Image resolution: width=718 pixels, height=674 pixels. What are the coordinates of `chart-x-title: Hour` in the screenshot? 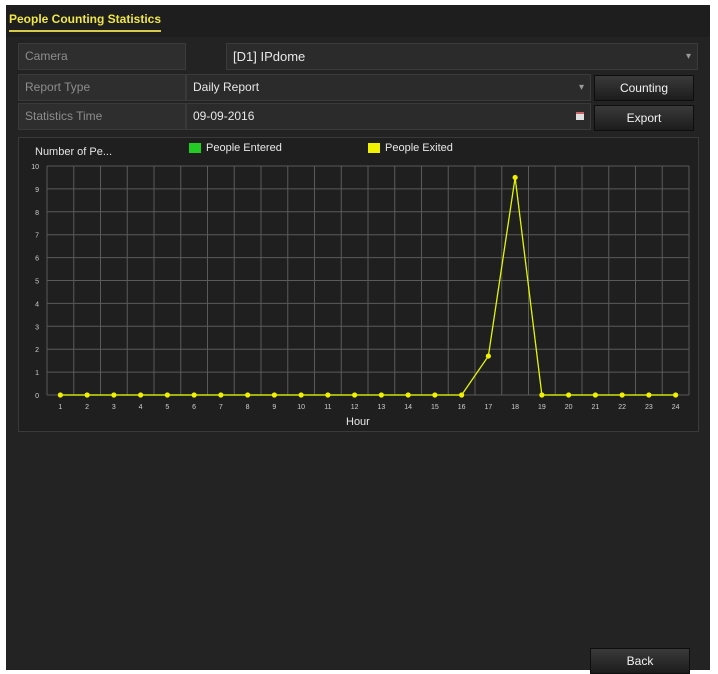 It's located at (358, 422).